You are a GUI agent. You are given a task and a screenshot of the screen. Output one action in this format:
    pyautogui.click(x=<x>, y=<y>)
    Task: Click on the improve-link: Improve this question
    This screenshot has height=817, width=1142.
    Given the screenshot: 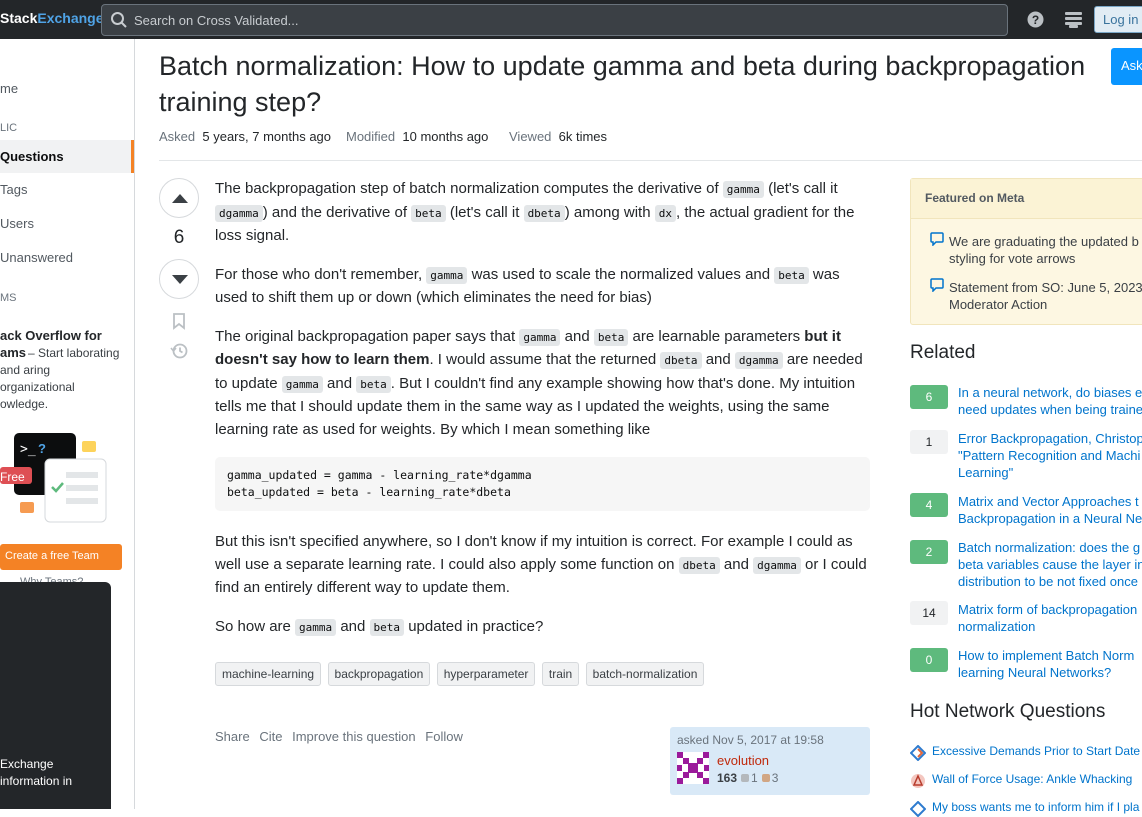 What is the action you would take?
    pyautogui.click(x=354, y=736)
    